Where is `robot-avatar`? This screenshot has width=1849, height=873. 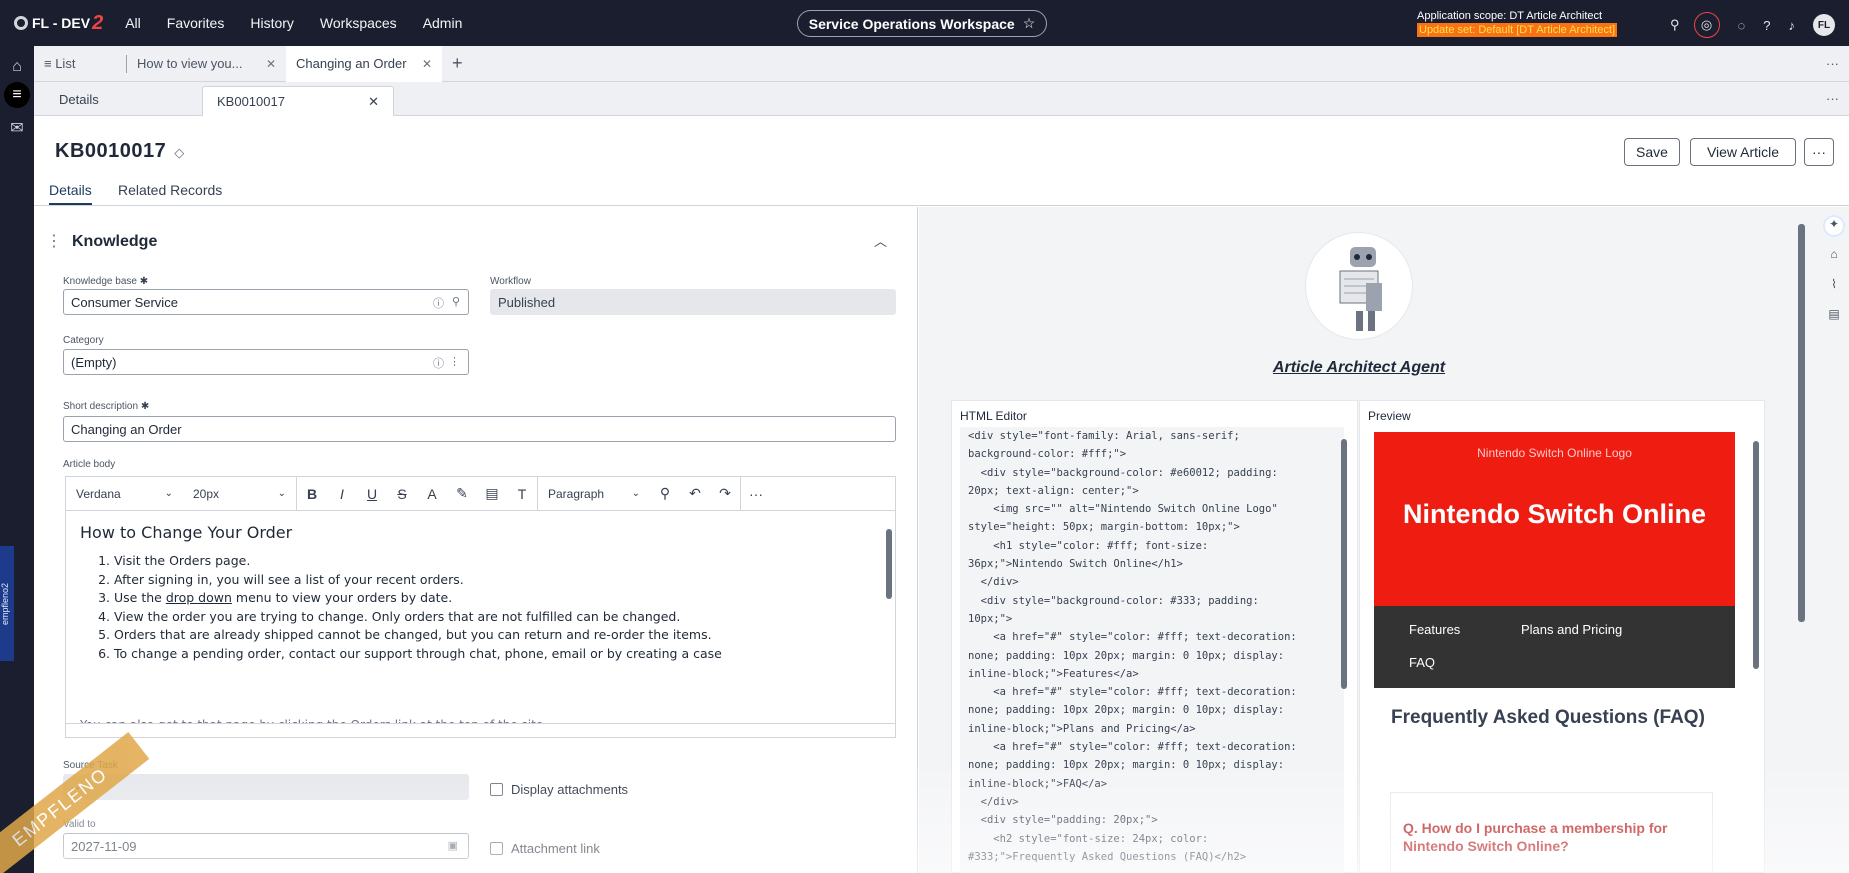 robot-avatar is located at coordinates (1359, 286).